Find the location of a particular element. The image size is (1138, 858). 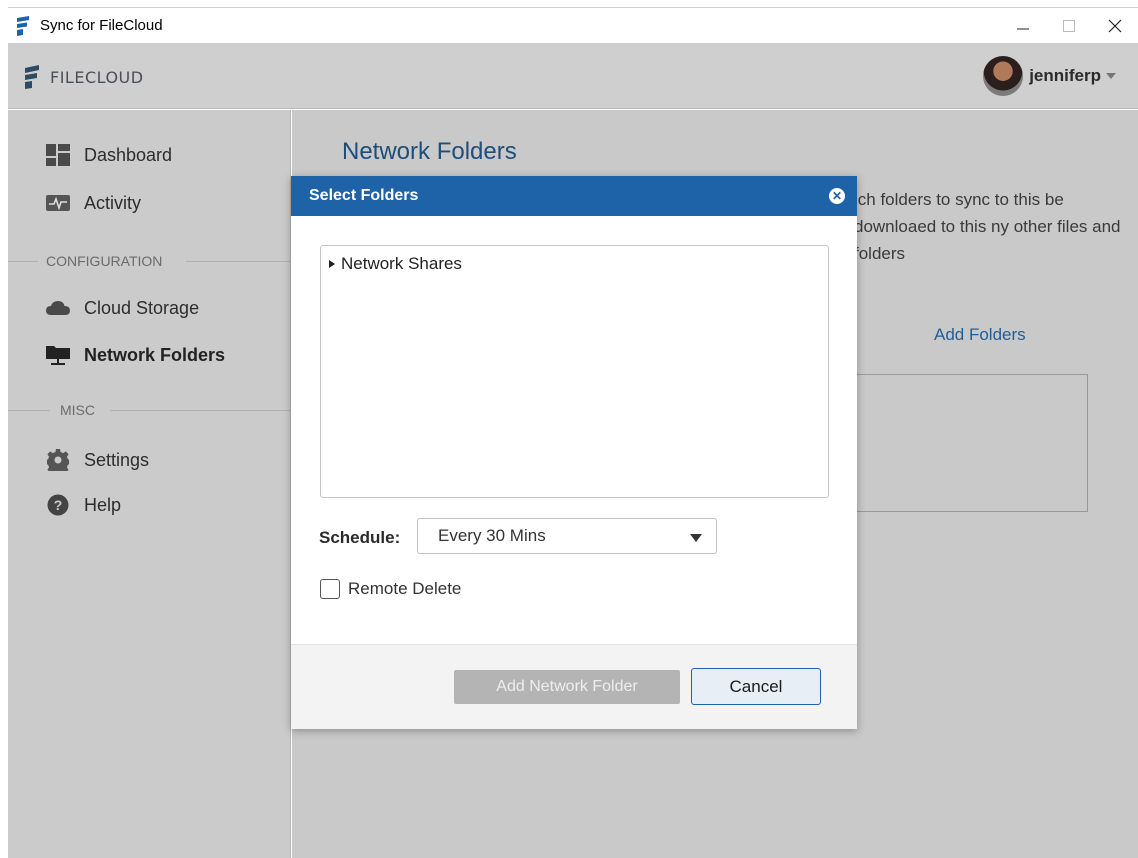

gear-icon is located at coordinates (58, 460).